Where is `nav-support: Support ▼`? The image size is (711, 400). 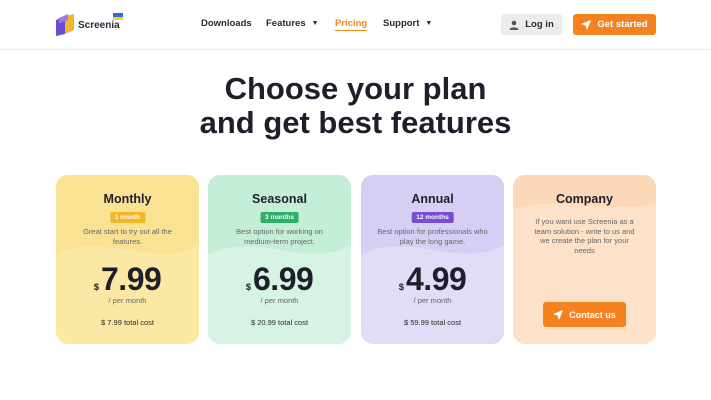 nav-support: Support ▼ is located at coordinates (407, 23).